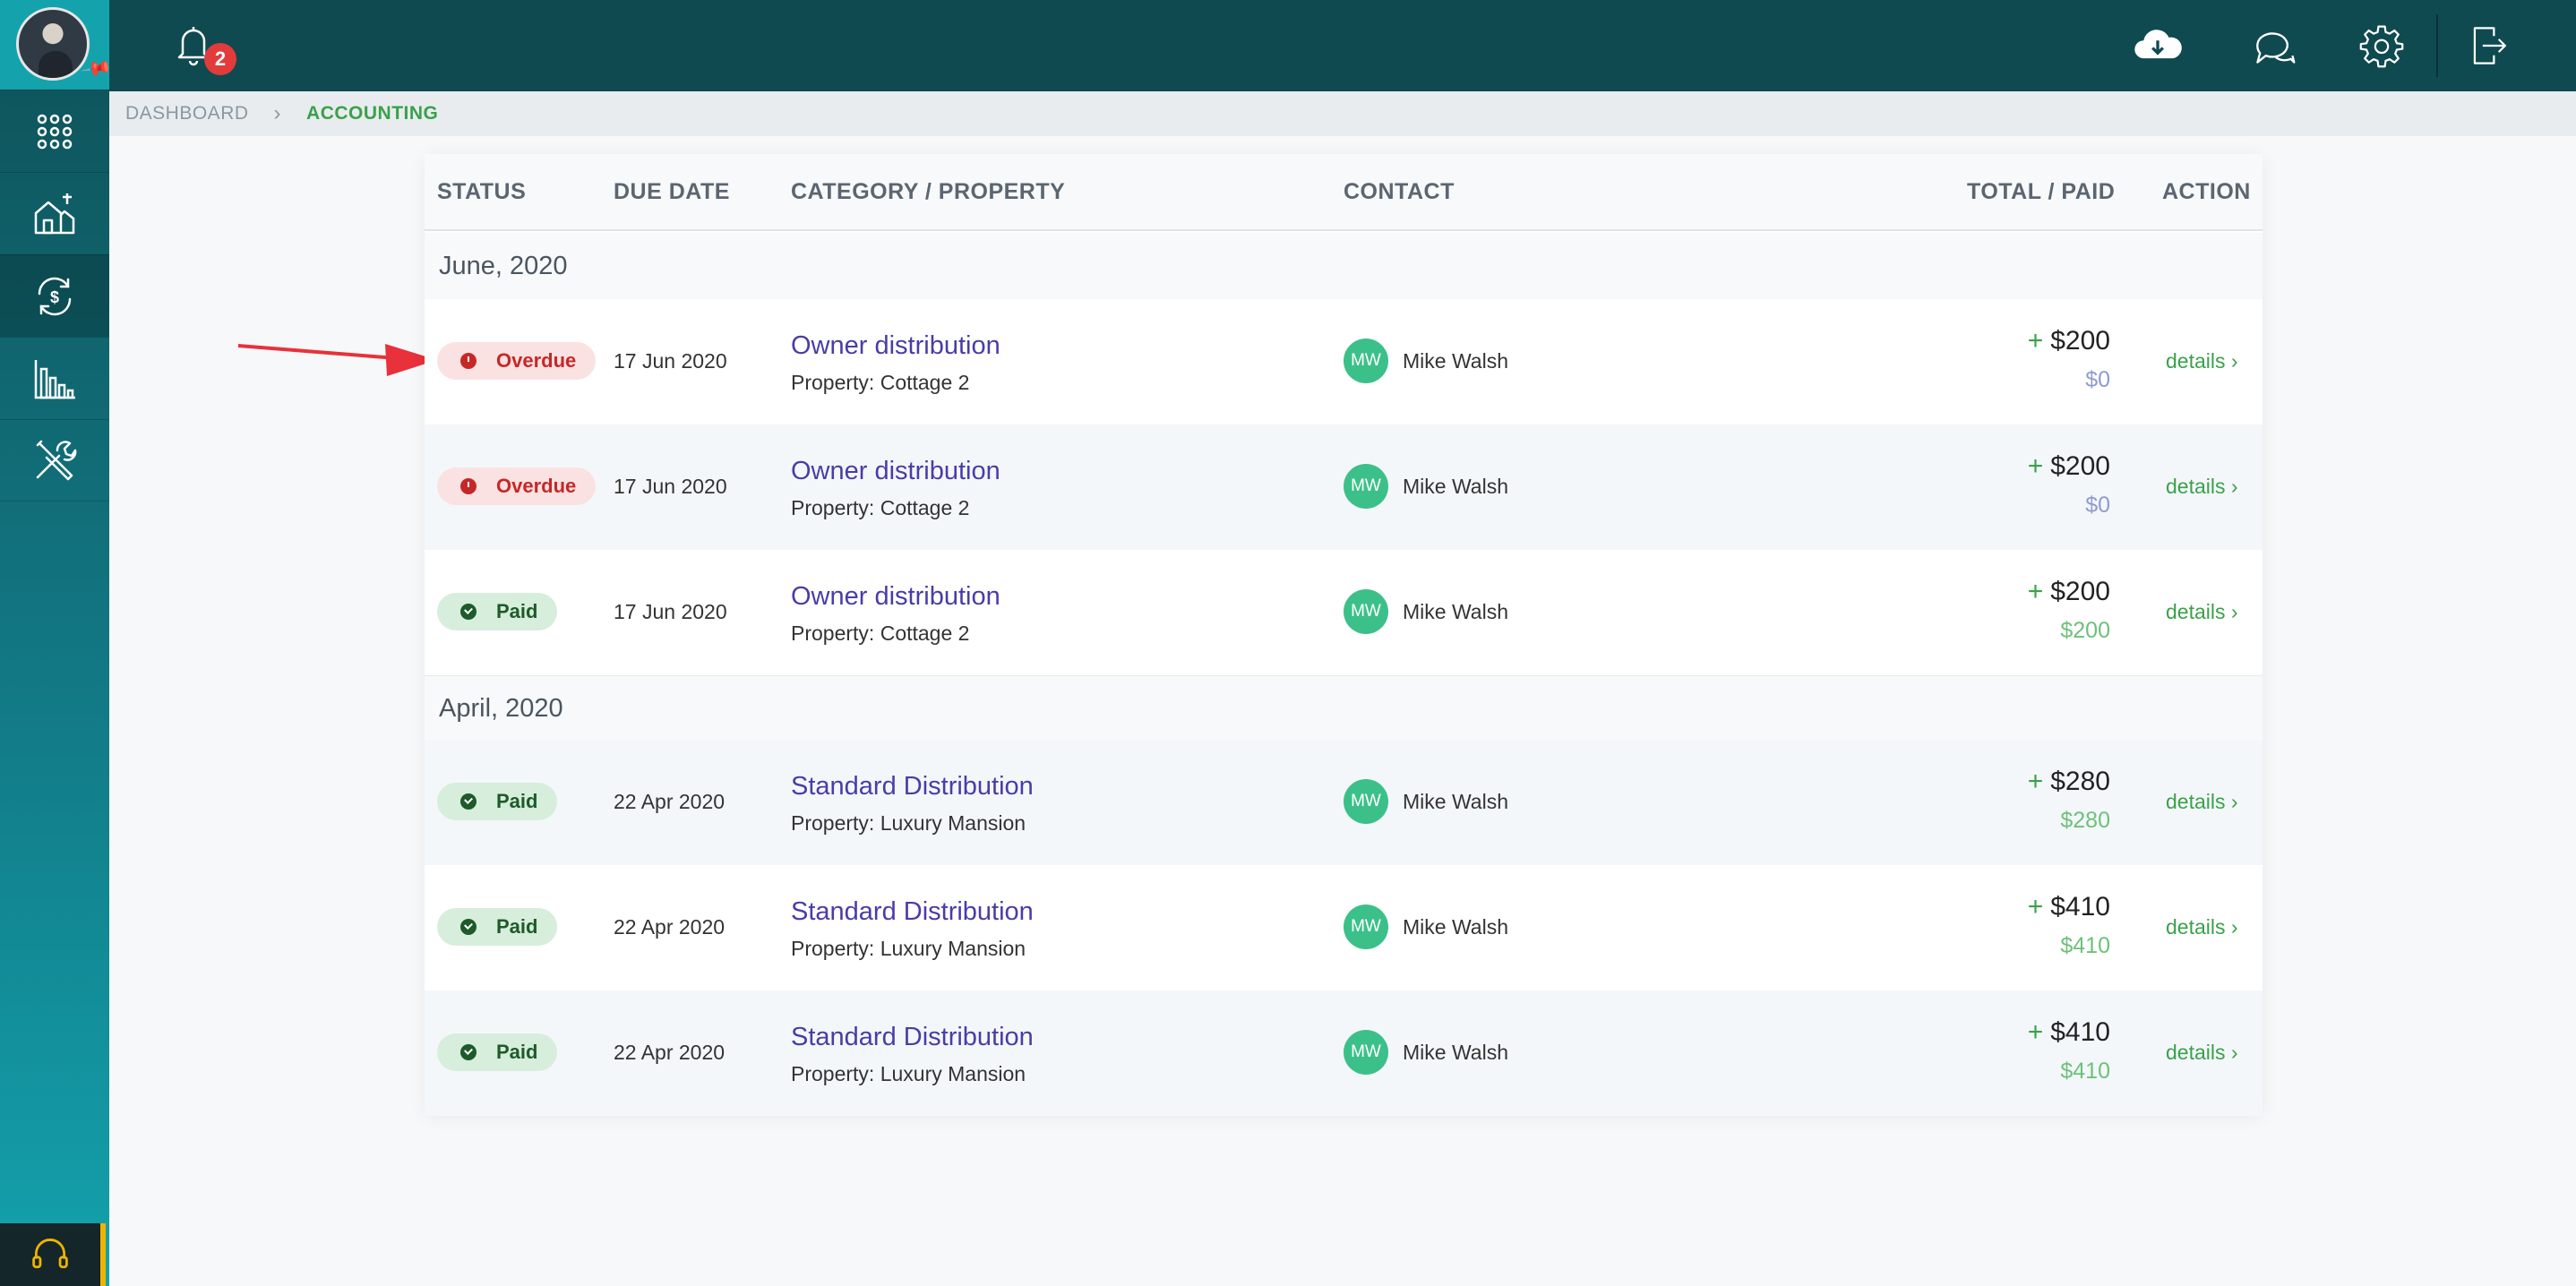 Image resolution: width=2576 pixels, height=1286 pixels. I want to click on support-button, so click(53, 1255).